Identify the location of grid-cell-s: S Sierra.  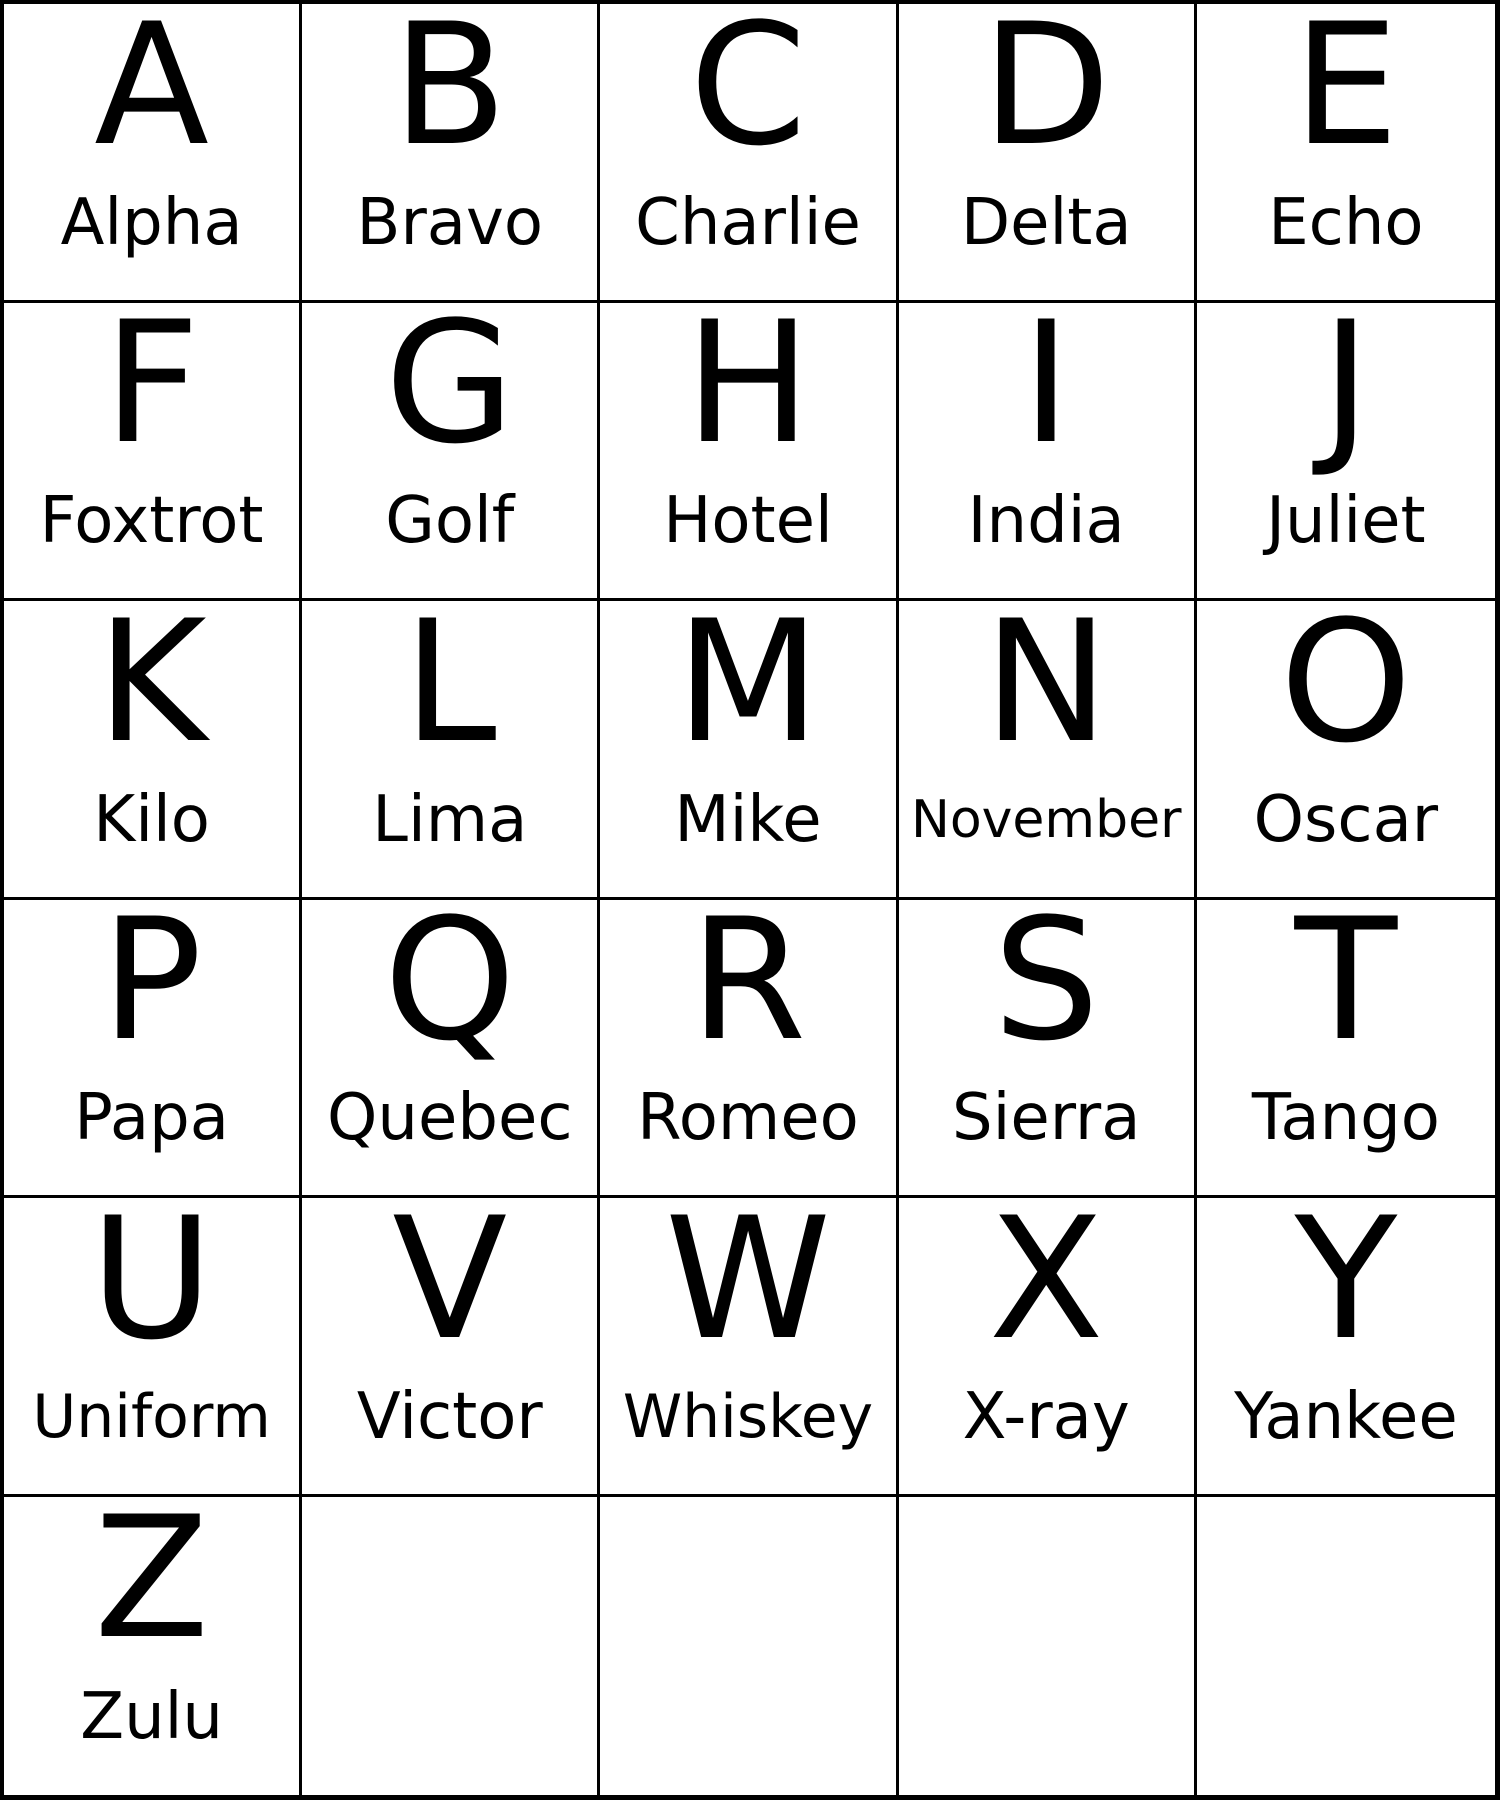
(1047, 1048).